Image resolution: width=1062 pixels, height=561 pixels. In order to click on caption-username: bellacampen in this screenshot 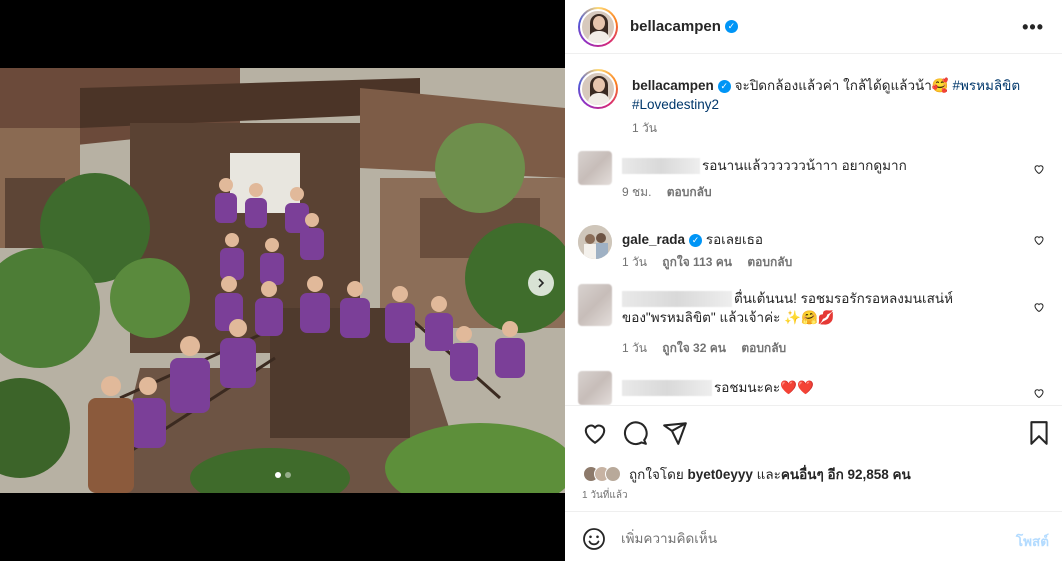, I will do `click(673, 85)`.